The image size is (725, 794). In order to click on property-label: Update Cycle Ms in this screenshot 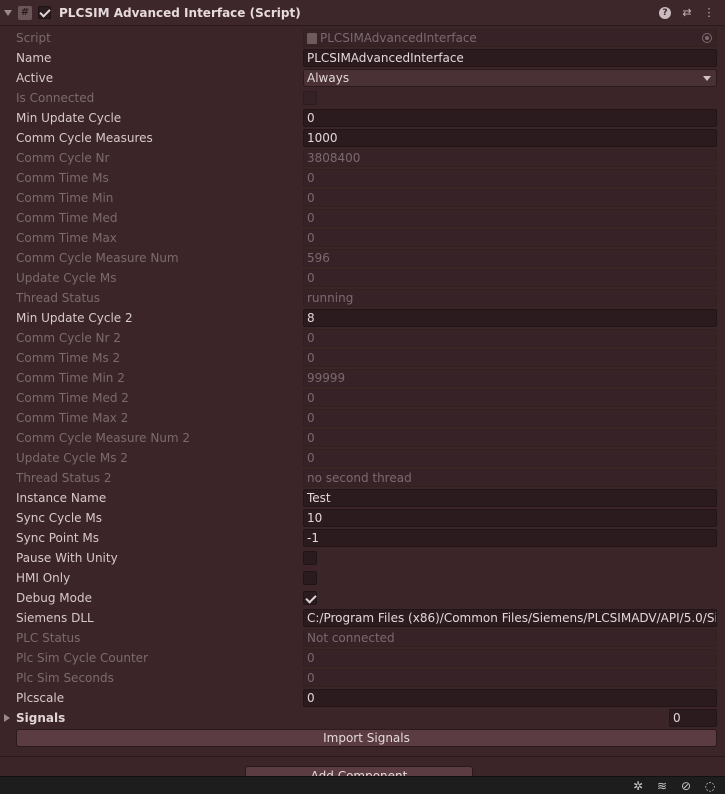, I will do `click(66, 278)`.